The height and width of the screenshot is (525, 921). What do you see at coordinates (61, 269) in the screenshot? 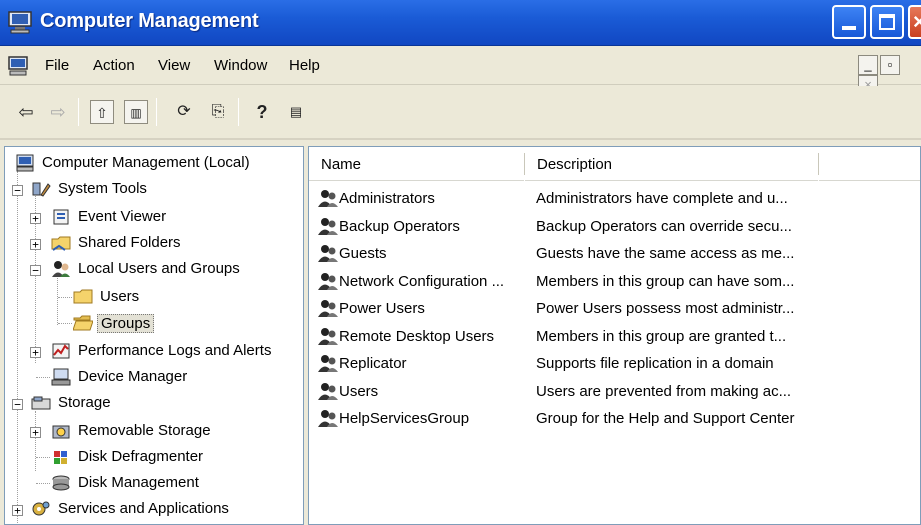
I see `users-icon` at bounding box center [61, 269].